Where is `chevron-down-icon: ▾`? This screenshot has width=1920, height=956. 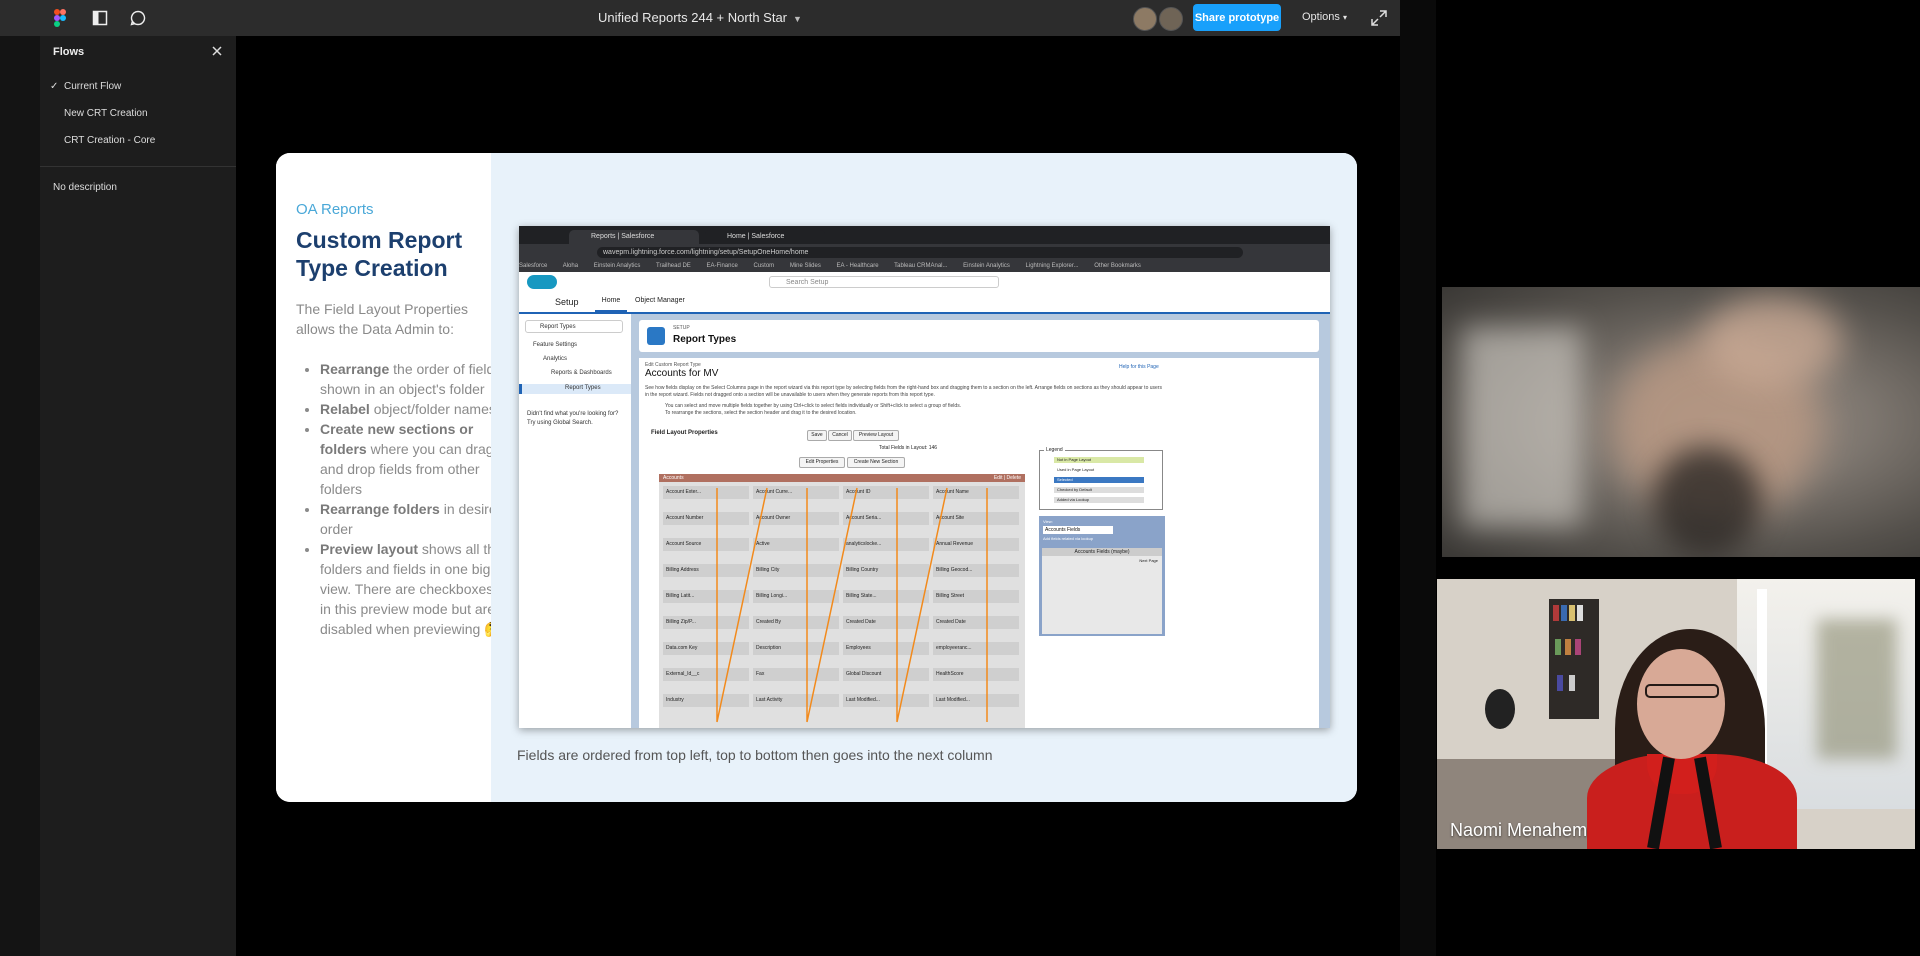 chevron-down-icon: ▾ is located at coordinates (1344, 17).